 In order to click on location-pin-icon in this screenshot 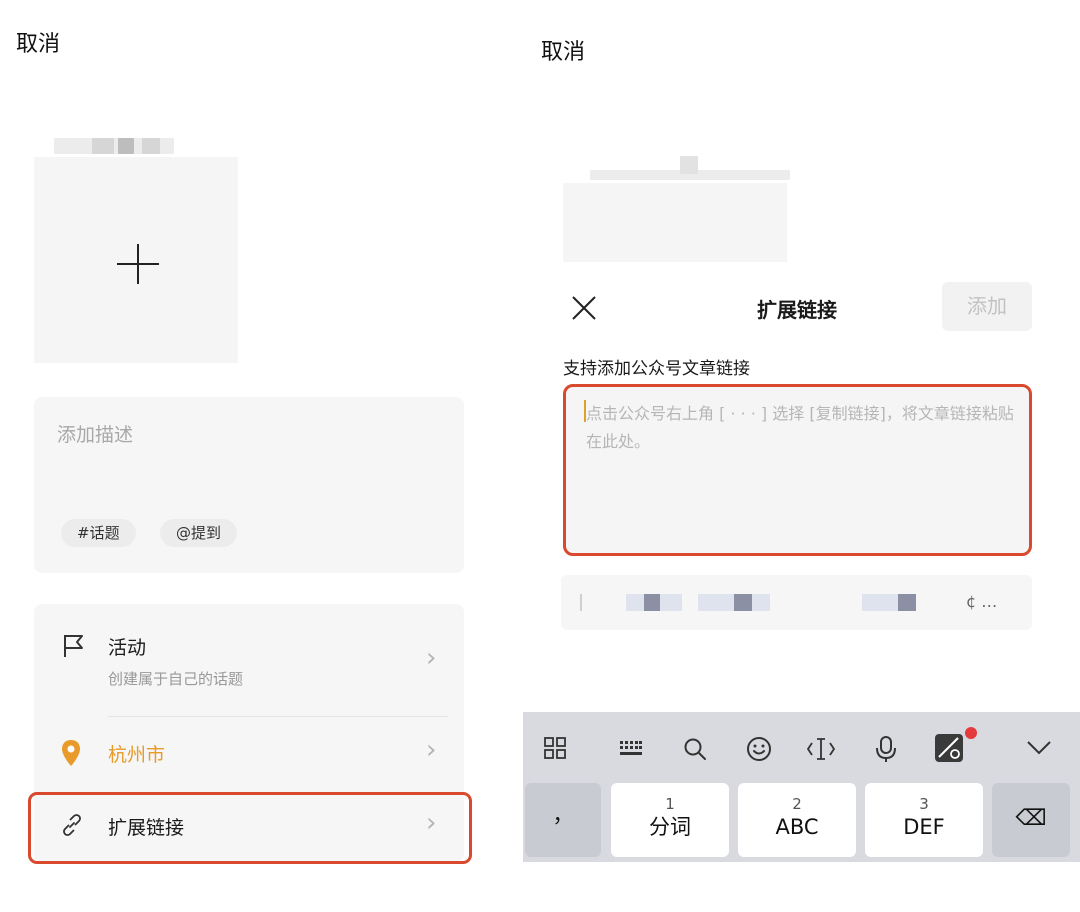, I will do `click(71, 753)`.